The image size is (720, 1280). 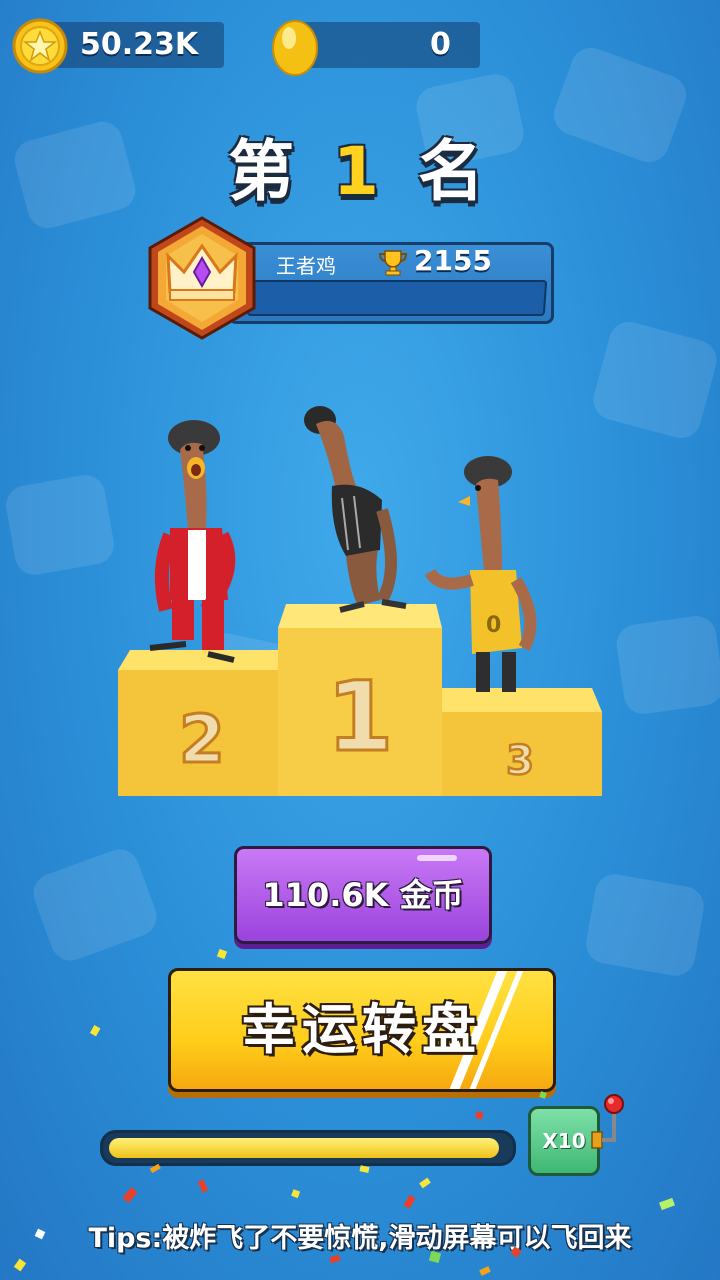 I want to click on crown-gem-badge-icon, so click(x=202, y=278).